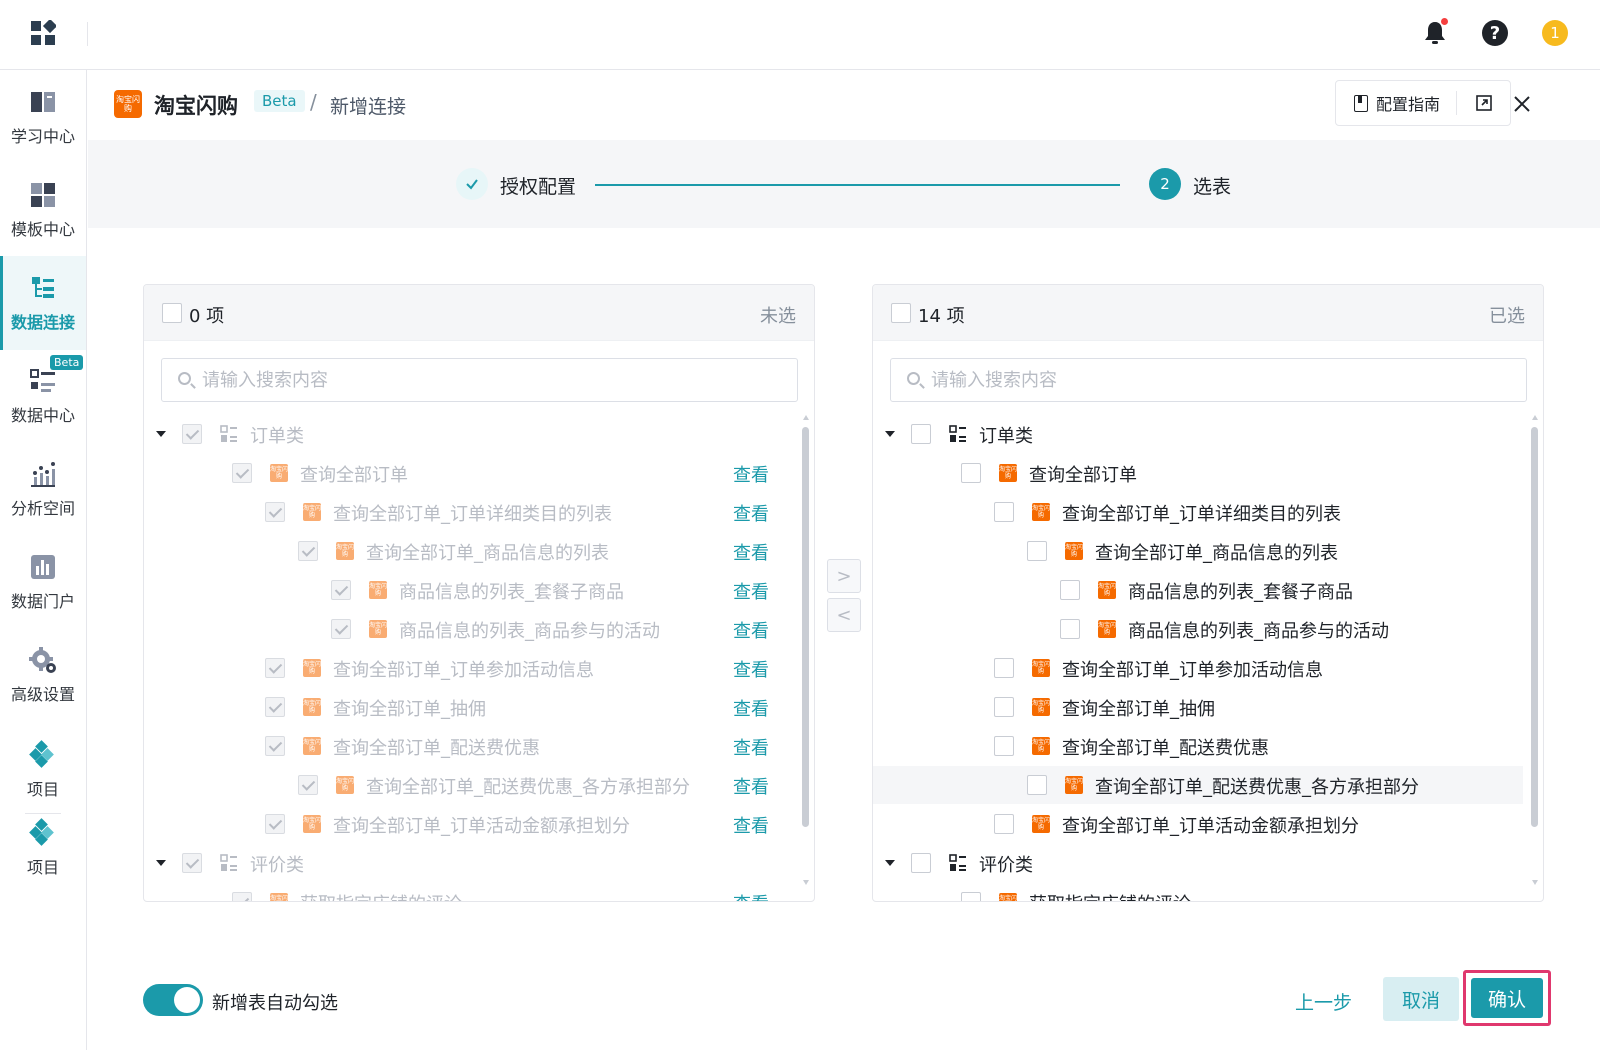 The height and width of the screenshot is (1050, 1600). I want to click on sidebar-item-template-center: 模板中心, so click(43, 210).